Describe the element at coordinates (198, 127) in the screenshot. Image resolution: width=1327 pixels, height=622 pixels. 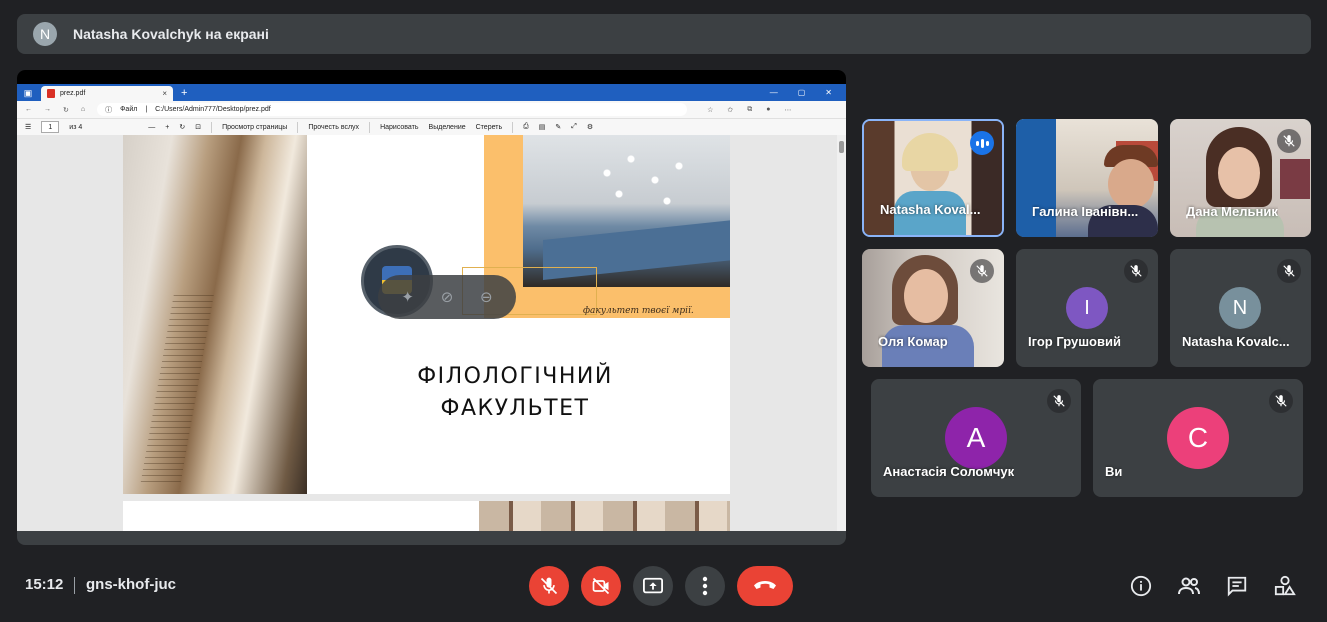
I see `fit-icon: ⊡` at that location.